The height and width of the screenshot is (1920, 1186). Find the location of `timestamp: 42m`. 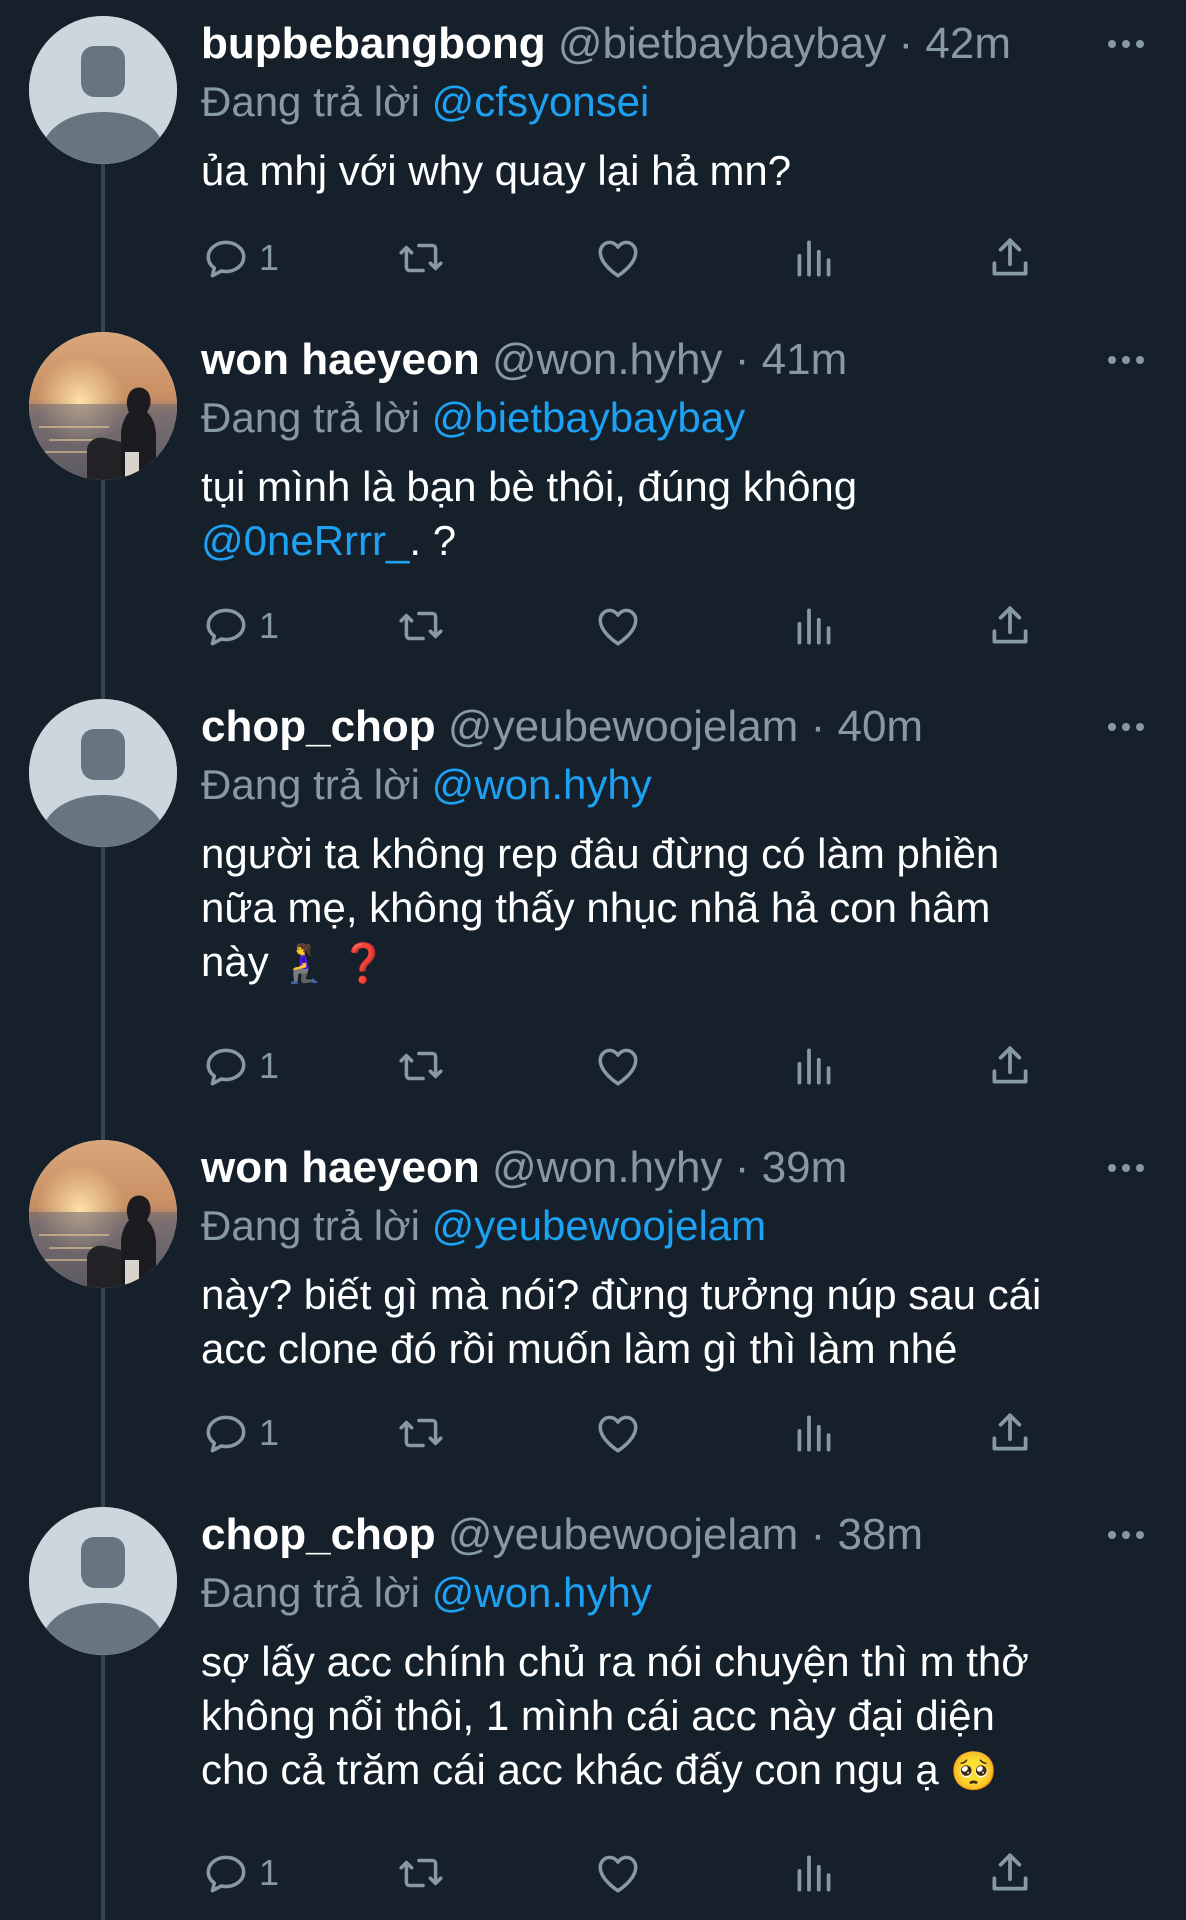

timestamp: 42m is located at coordinates (968, 43).